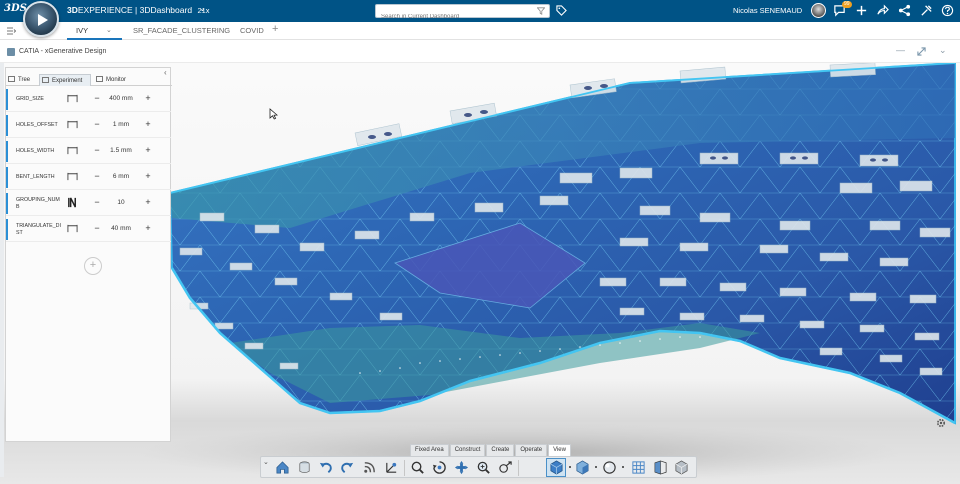  I want to click on tab-create: Create, so click(500, 450).